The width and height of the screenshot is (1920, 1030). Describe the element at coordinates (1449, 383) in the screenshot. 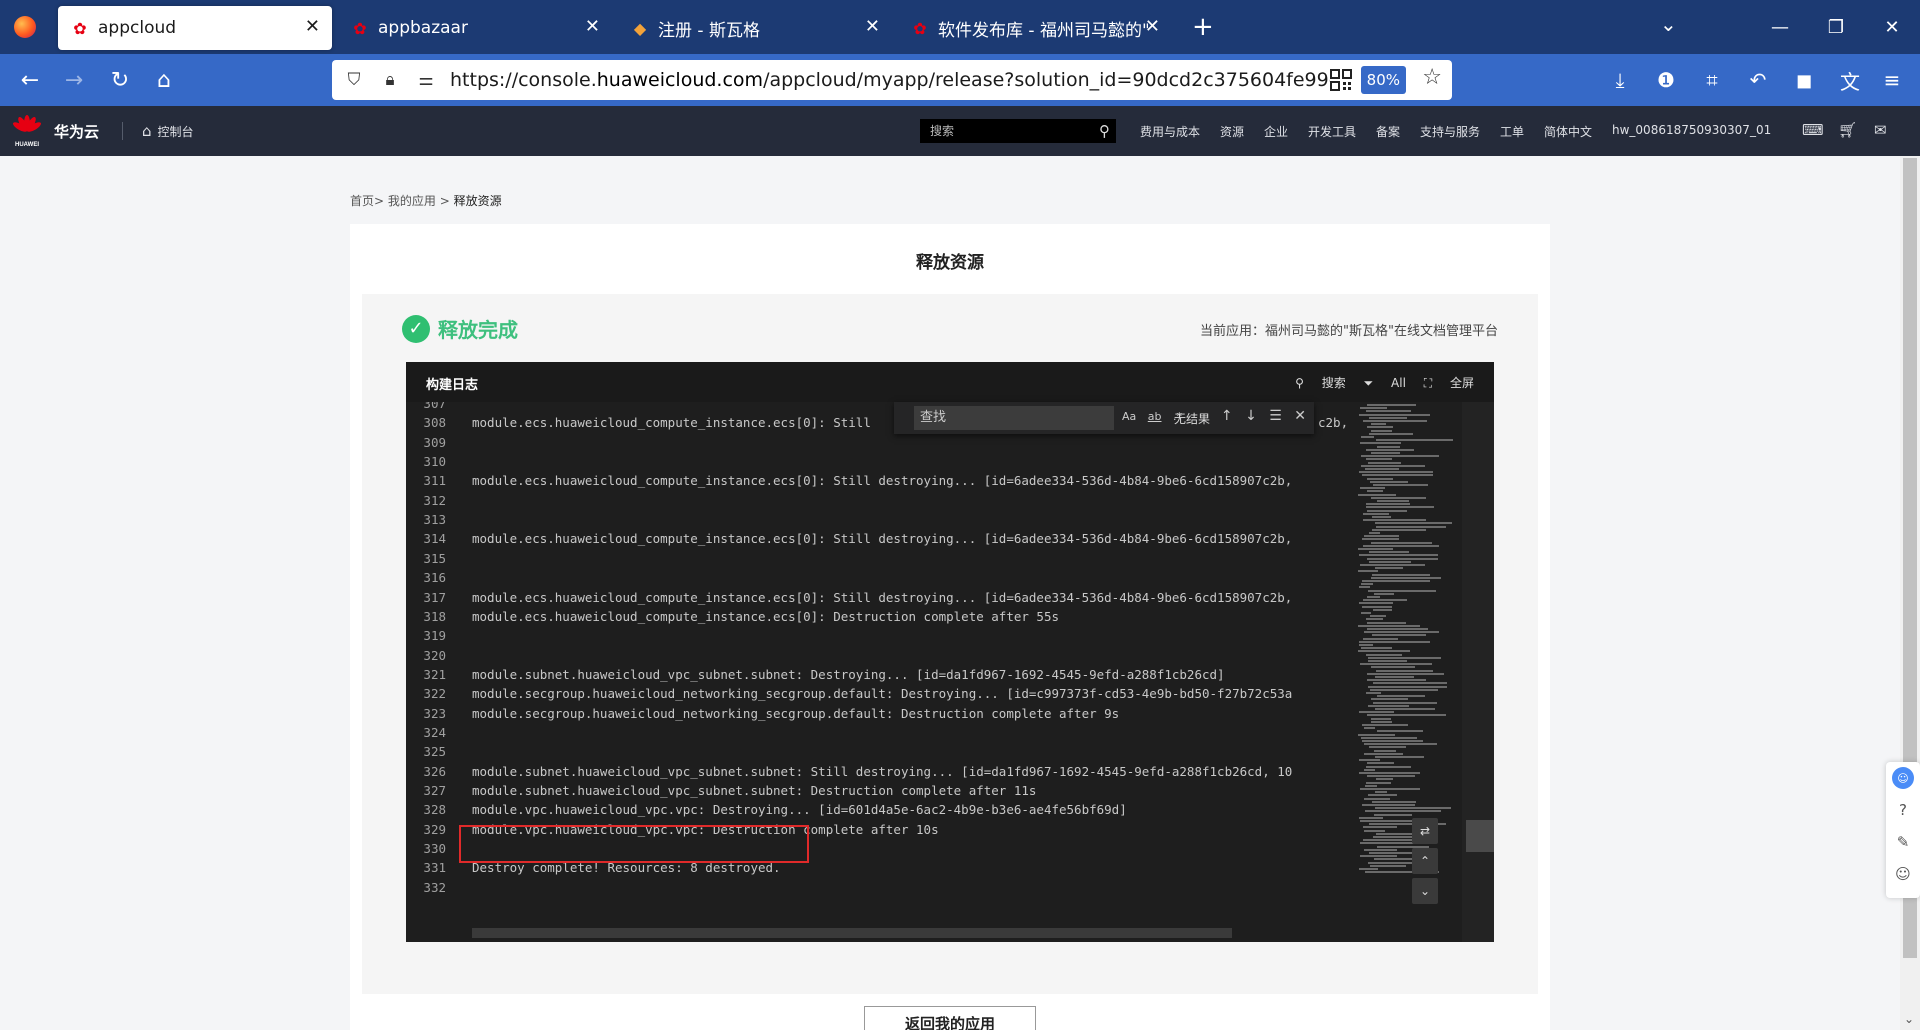

I see `log-fullscreen-button: ⛶ 全屏` at that location.